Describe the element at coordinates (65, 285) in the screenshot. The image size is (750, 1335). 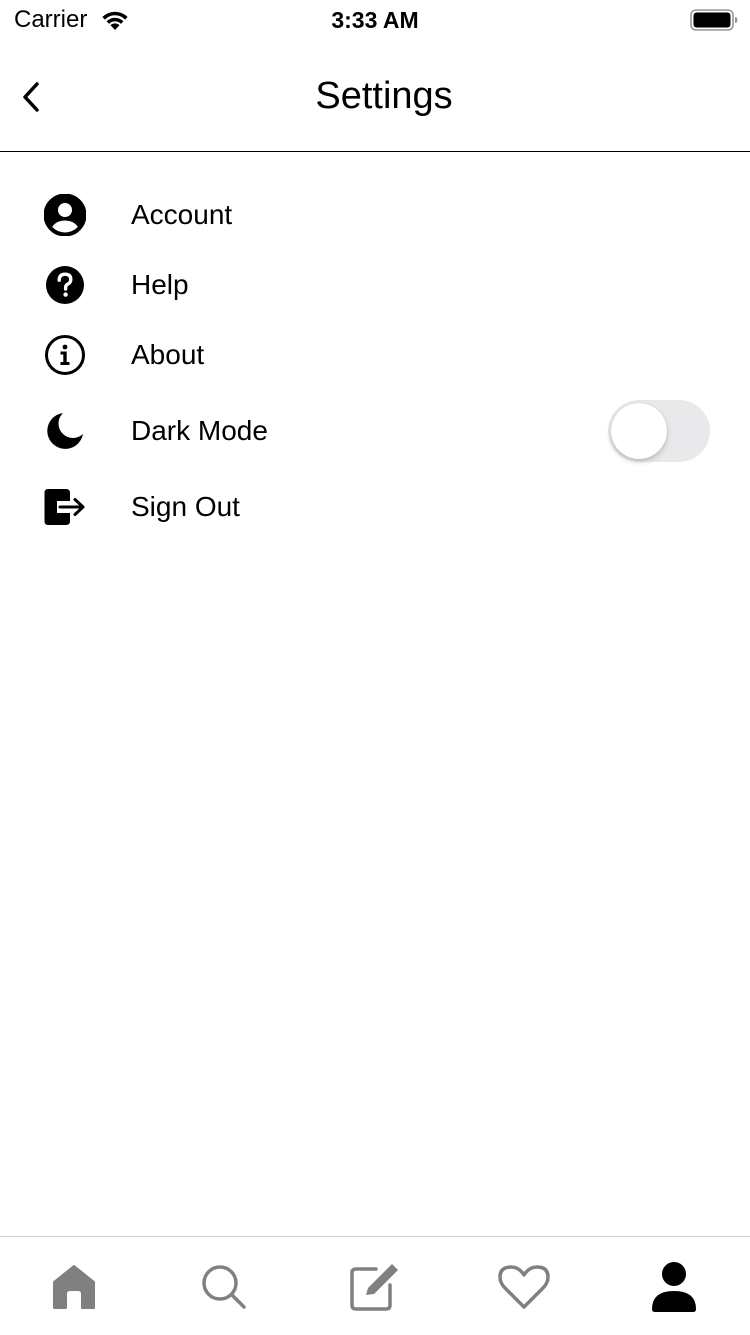
I see `question-circle-icon` at that location.